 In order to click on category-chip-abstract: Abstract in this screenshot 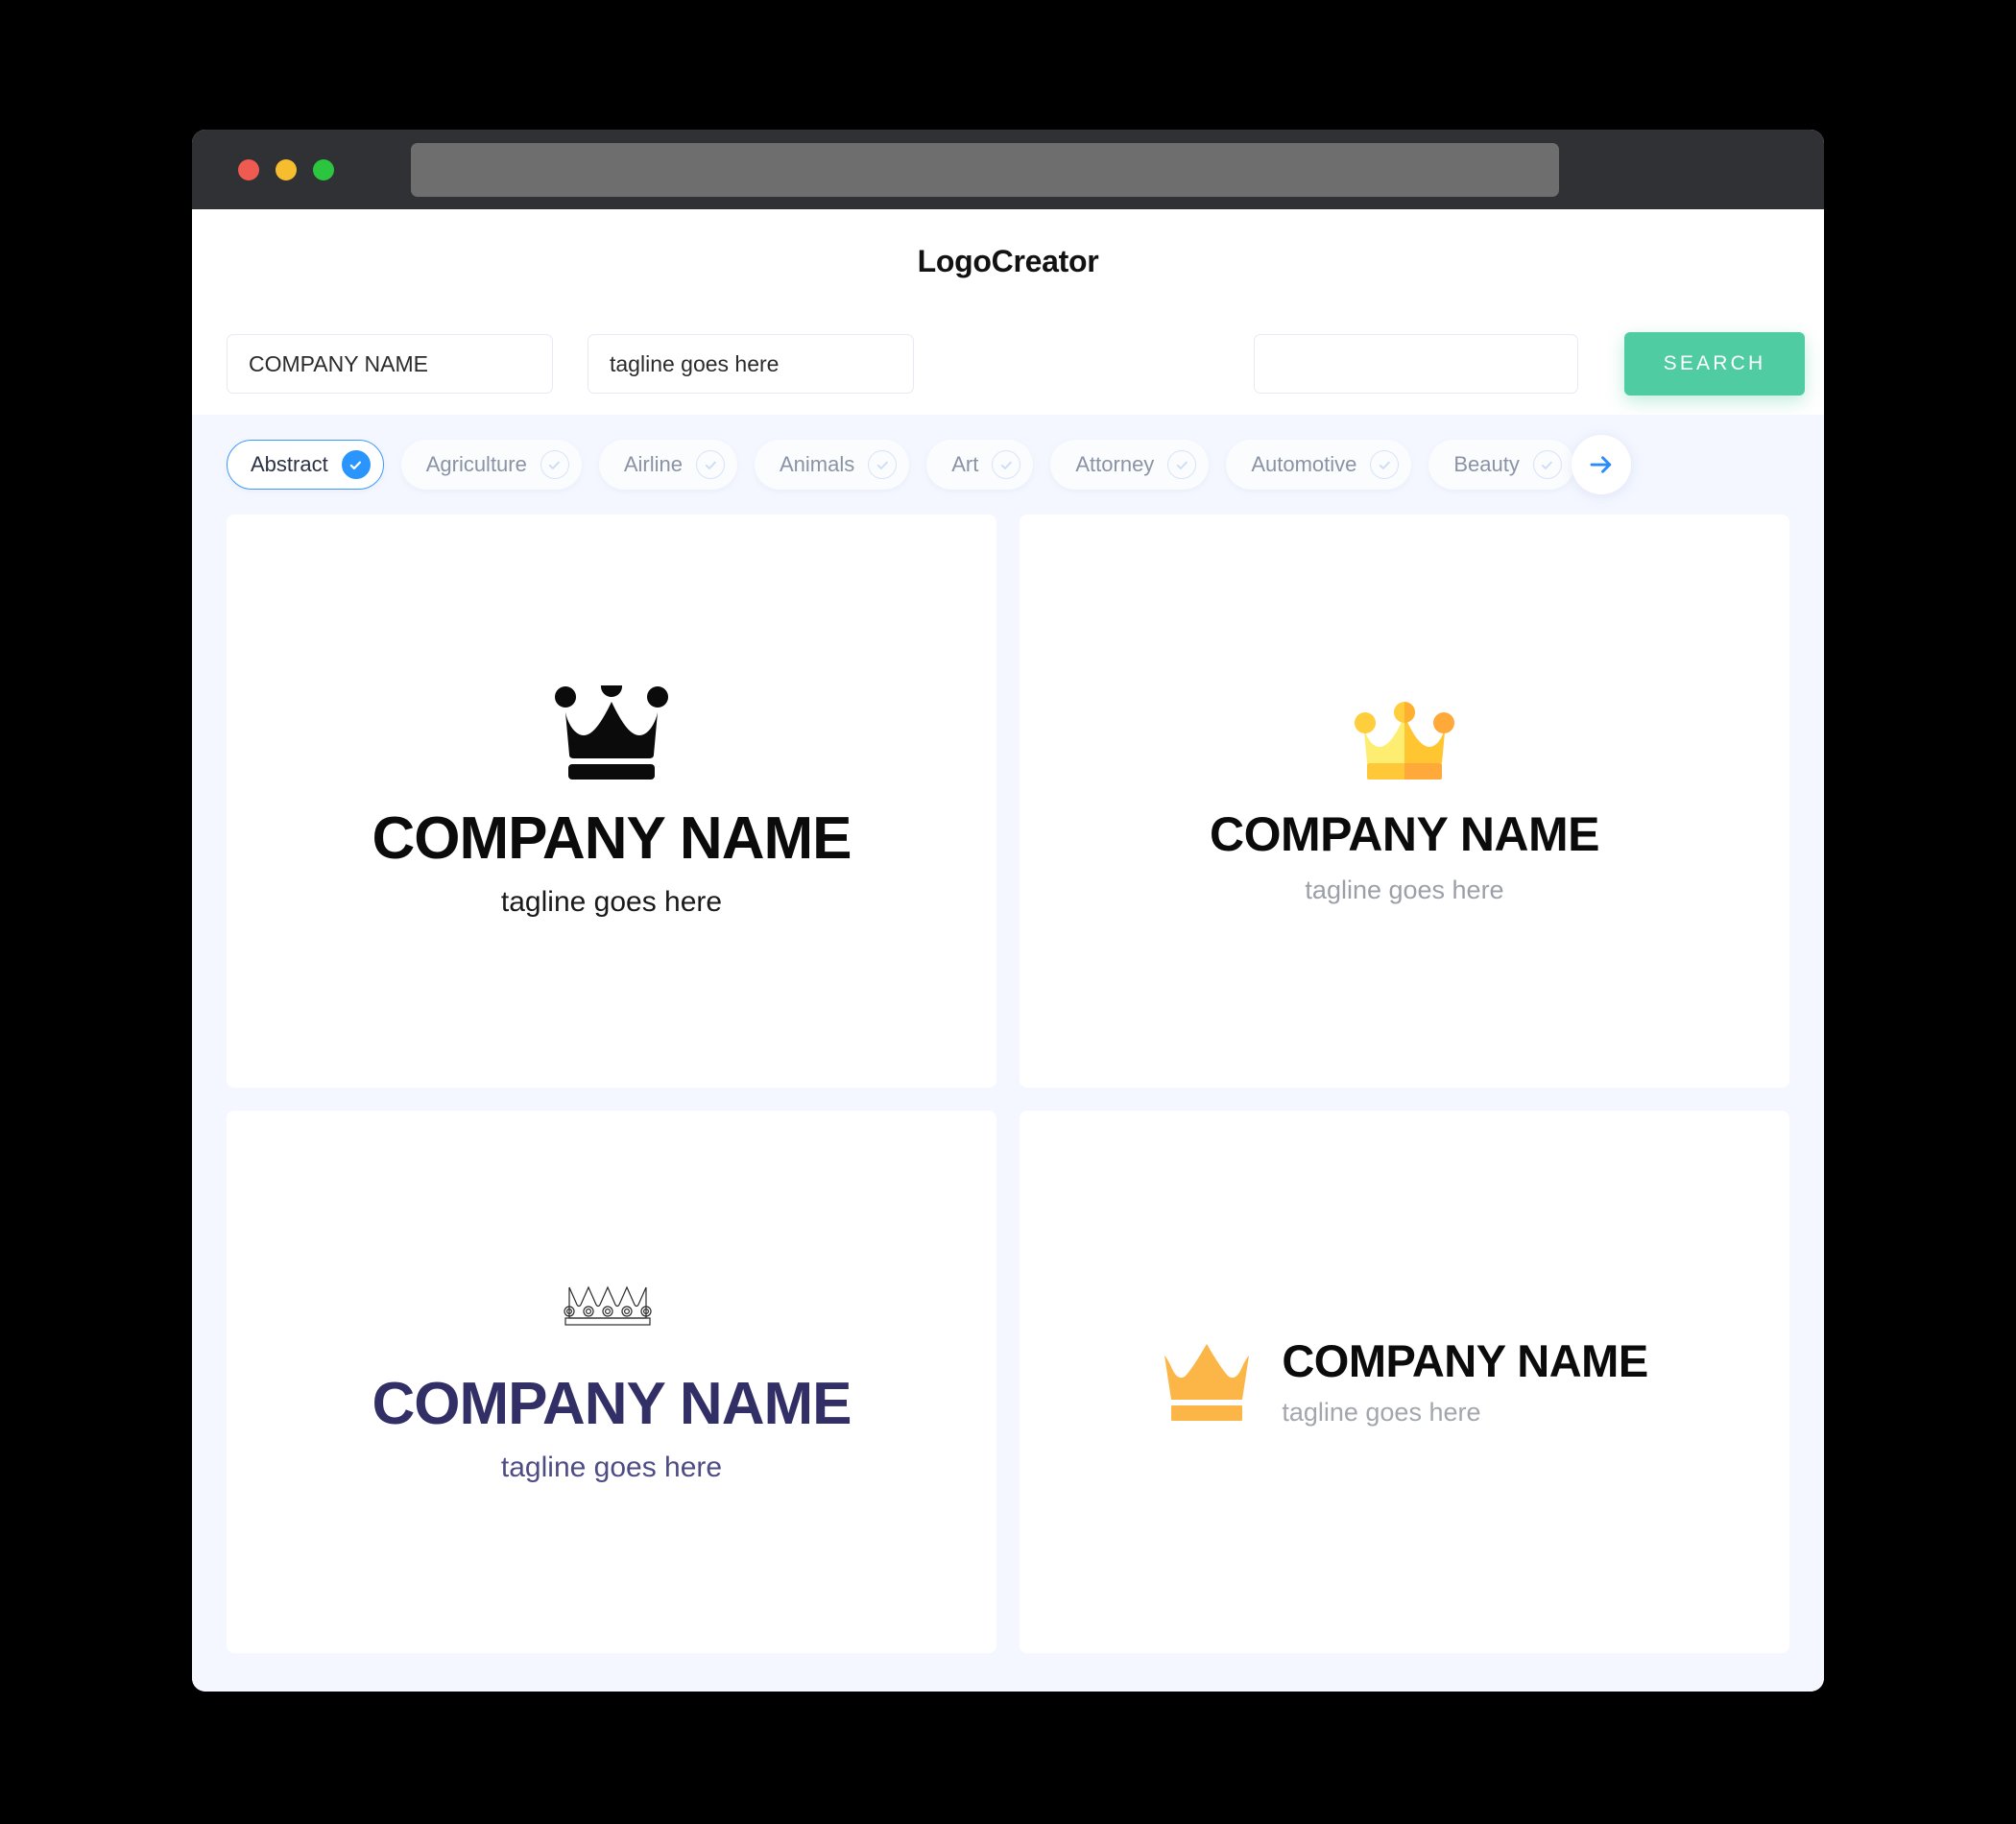, I will do `click(305, 465)`.